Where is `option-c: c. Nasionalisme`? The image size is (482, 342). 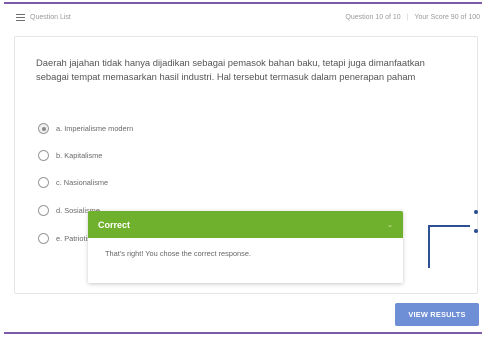
option-c: c. Nasionalisme is located at coordinates (73, 182).